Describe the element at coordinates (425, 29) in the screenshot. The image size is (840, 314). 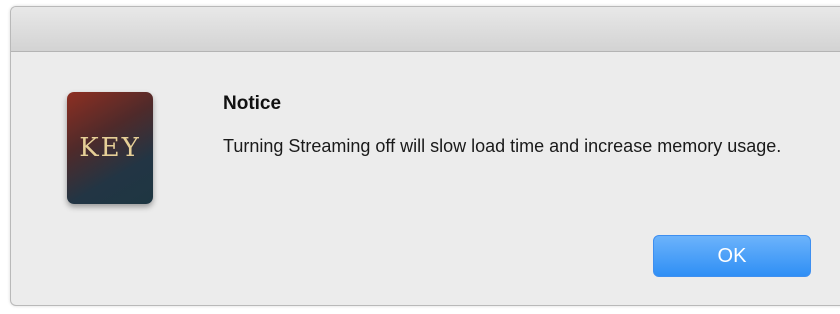
I see `dialog-titlebar` at that location.